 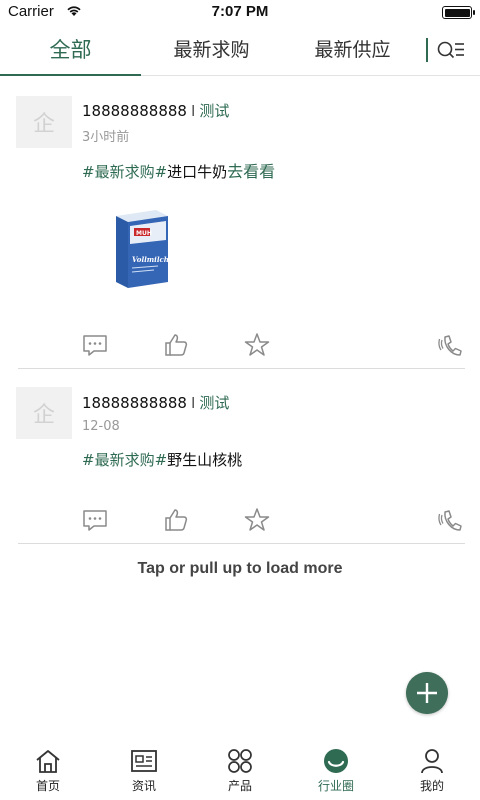 I want to click on tab-latest-purchase: 最新求购, so click(x=211, y=51).